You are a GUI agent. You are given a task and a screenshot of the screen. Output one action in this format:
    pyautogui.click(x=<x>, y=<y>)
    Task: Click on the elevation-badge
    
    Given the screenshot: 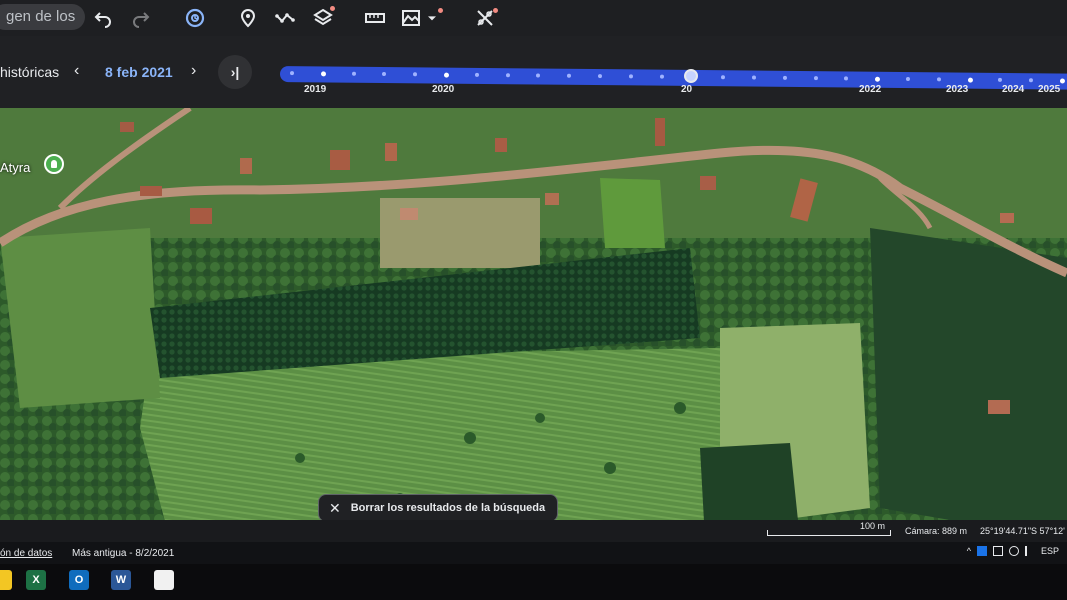 What is the action you would take?
    pyautogui.click(x=440, y=10)
    